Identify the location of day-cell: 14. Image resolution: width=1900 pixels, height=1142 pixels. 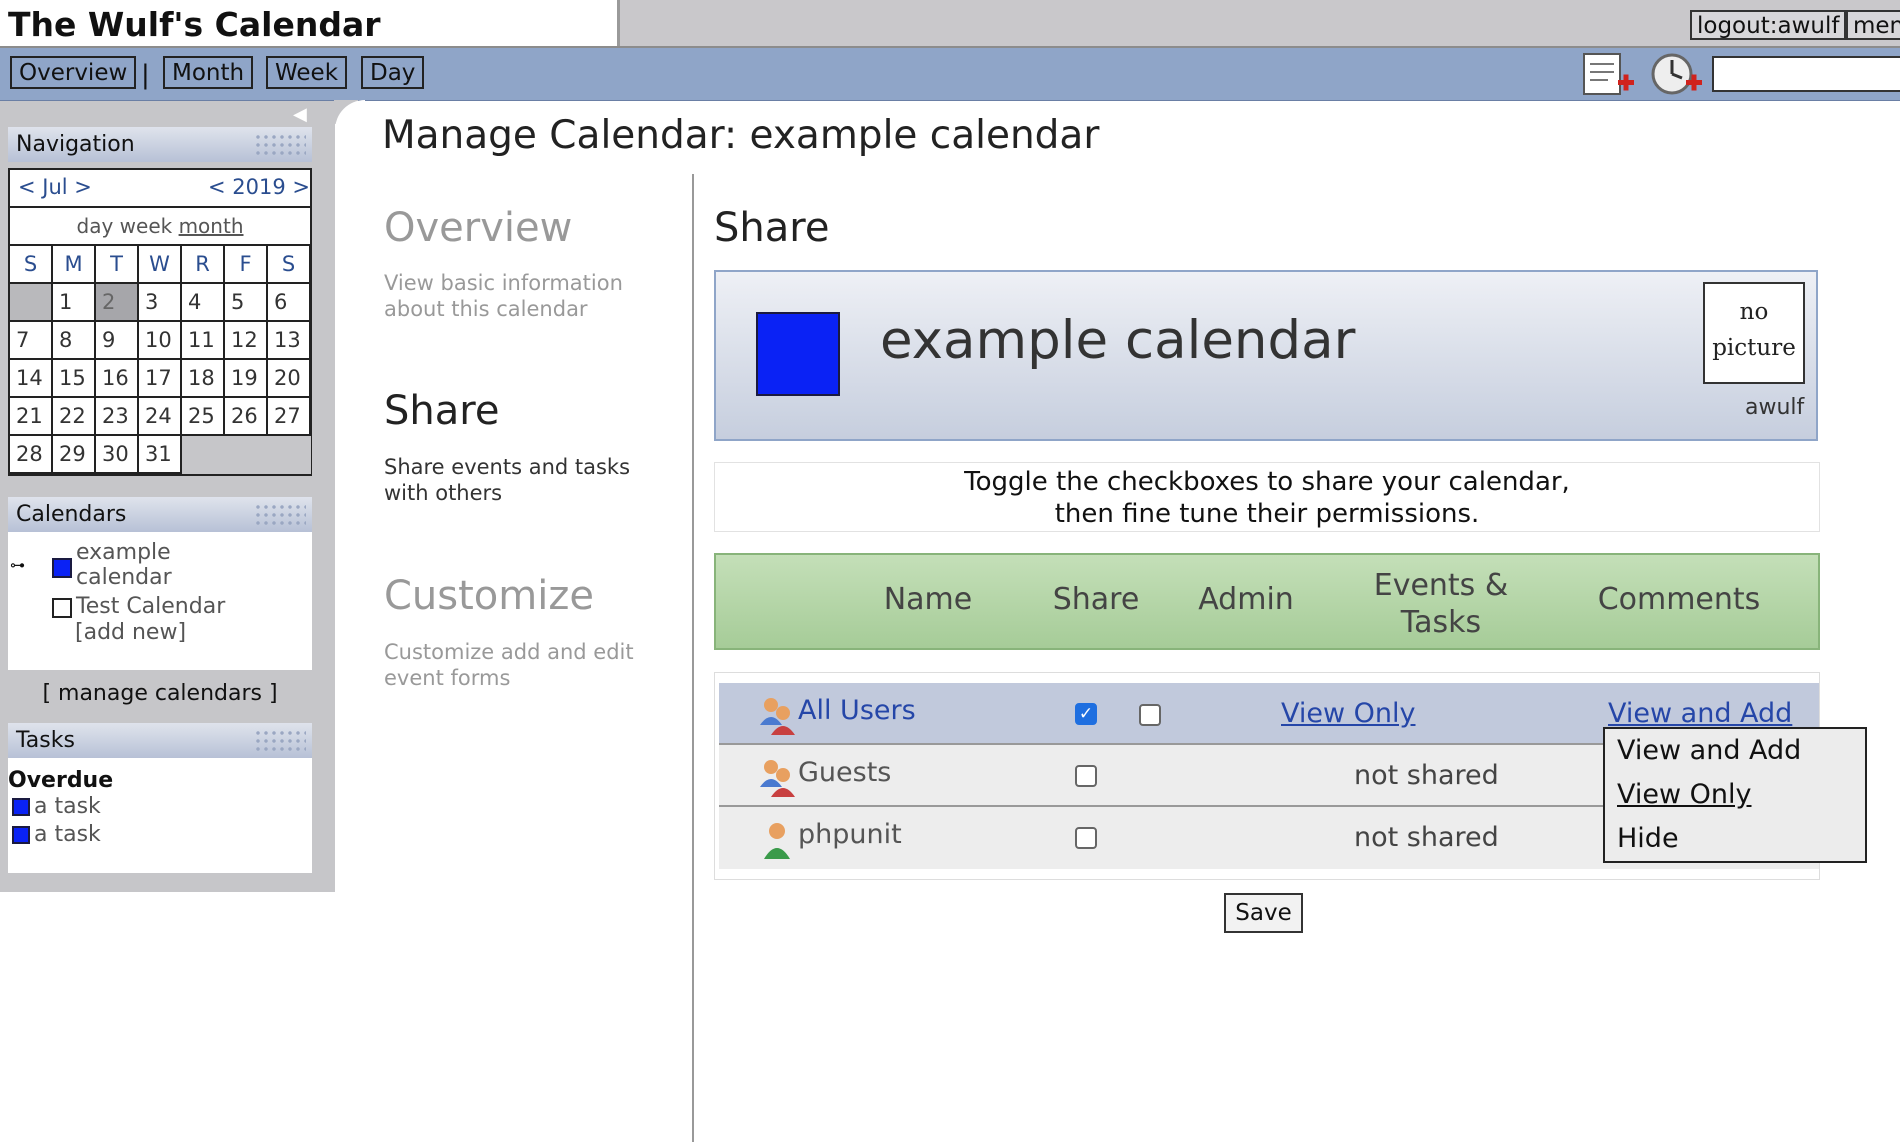
(31, 379).